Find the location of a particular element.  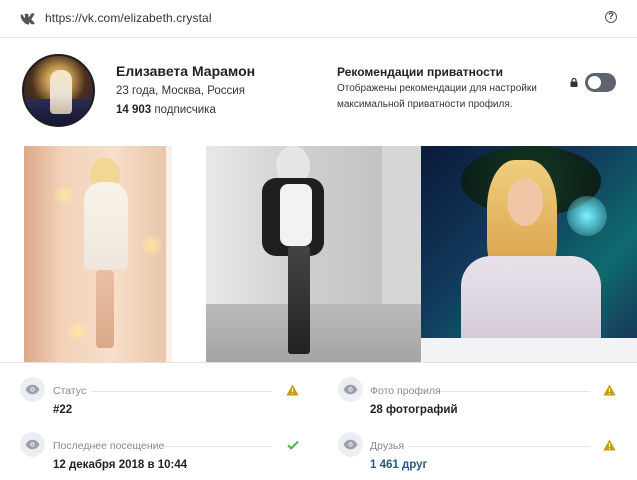

photo-lamp is located at coordinates (587, 216).